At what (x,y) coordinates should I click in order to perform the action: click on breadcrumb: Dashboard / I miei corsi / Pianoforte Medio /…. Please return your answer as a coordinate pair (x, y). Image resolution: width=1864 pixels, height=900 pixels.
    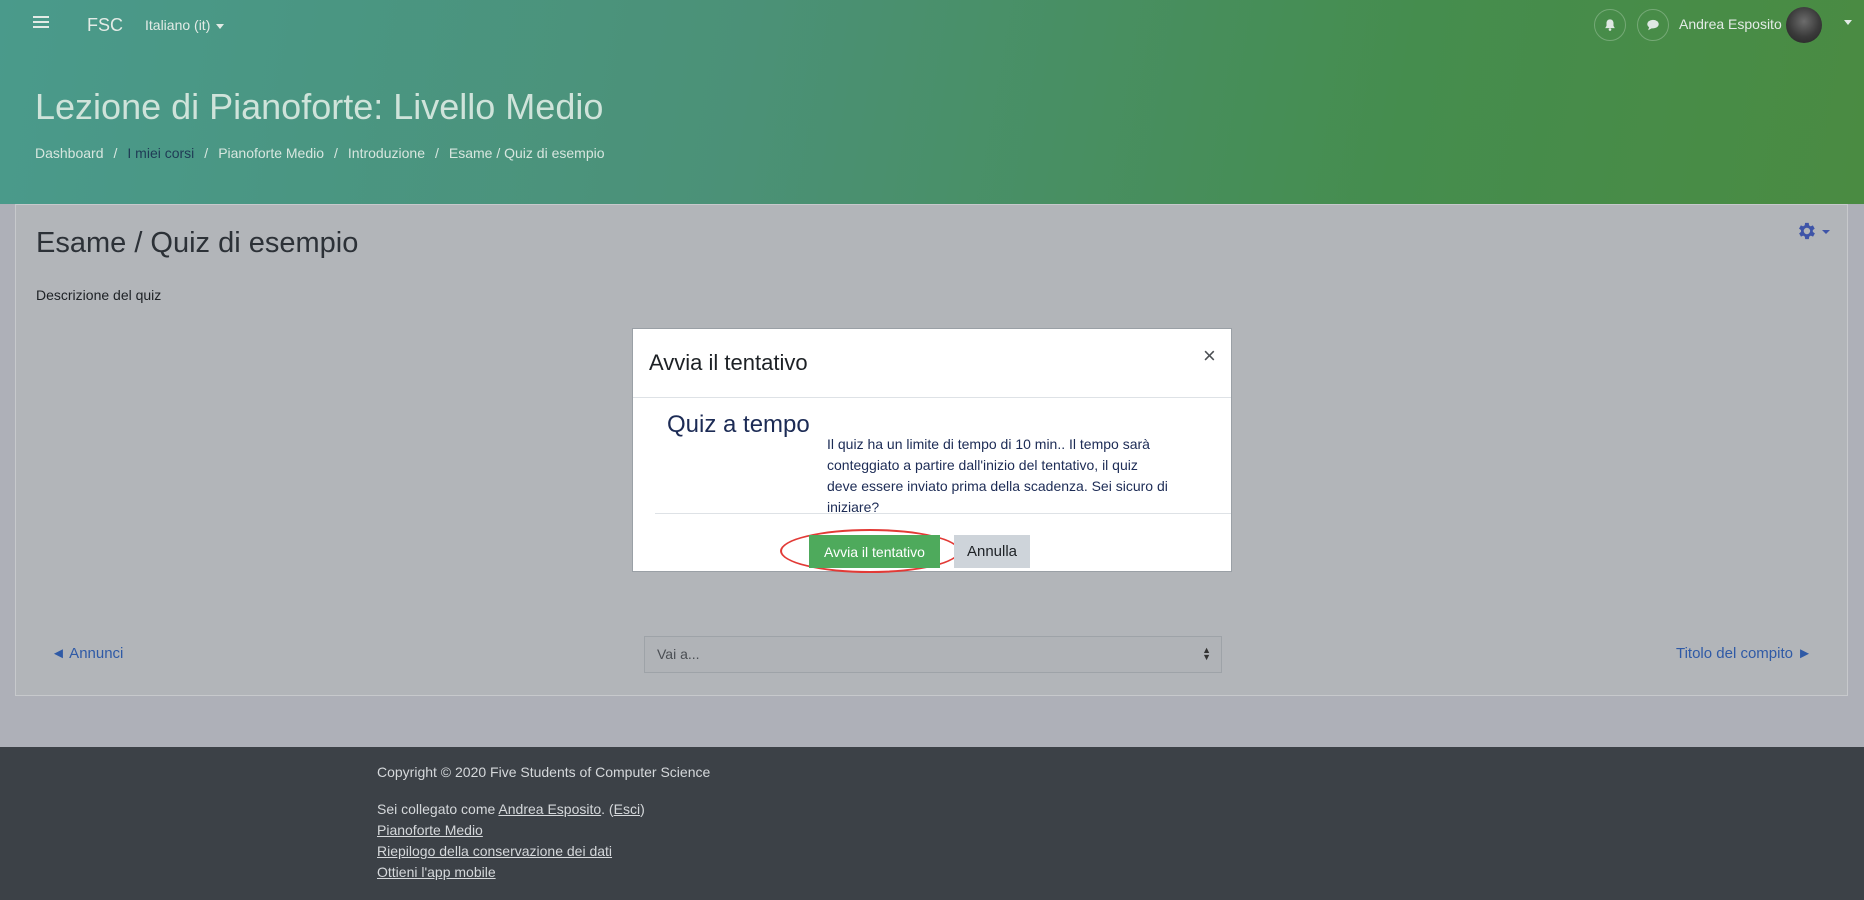
    Looking at the image, I should click on (320, 153).